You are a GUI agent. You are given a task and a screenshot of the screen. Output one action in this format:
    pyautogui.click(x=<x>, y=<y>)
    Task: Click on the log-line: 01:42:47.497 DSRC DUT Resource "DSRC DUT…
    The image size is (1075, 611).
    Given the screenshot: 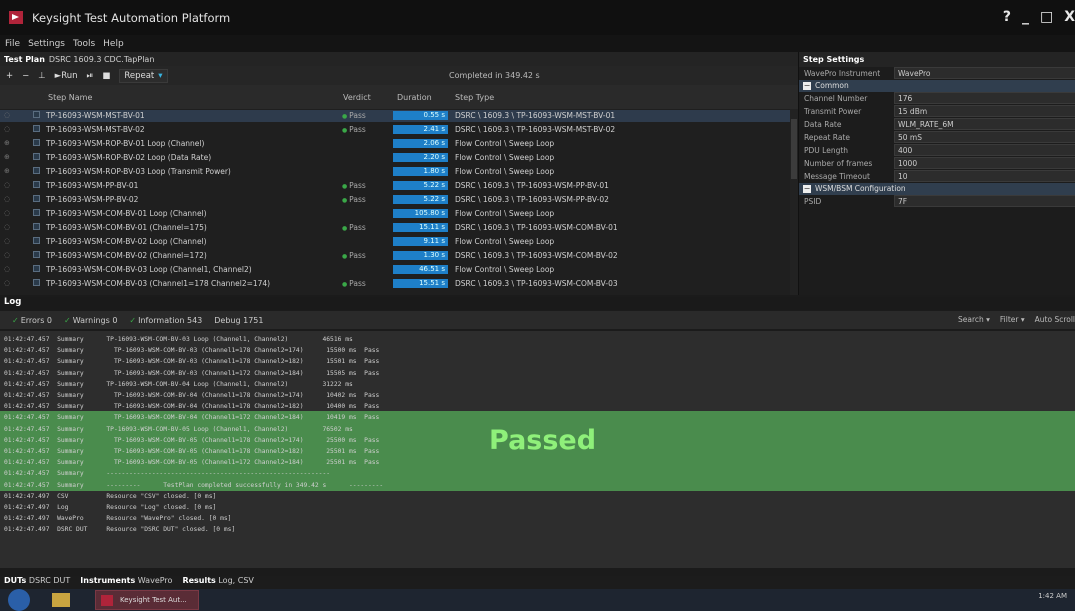 What is the action you would take?
    pyautogui.click(x=120, y=530)
    